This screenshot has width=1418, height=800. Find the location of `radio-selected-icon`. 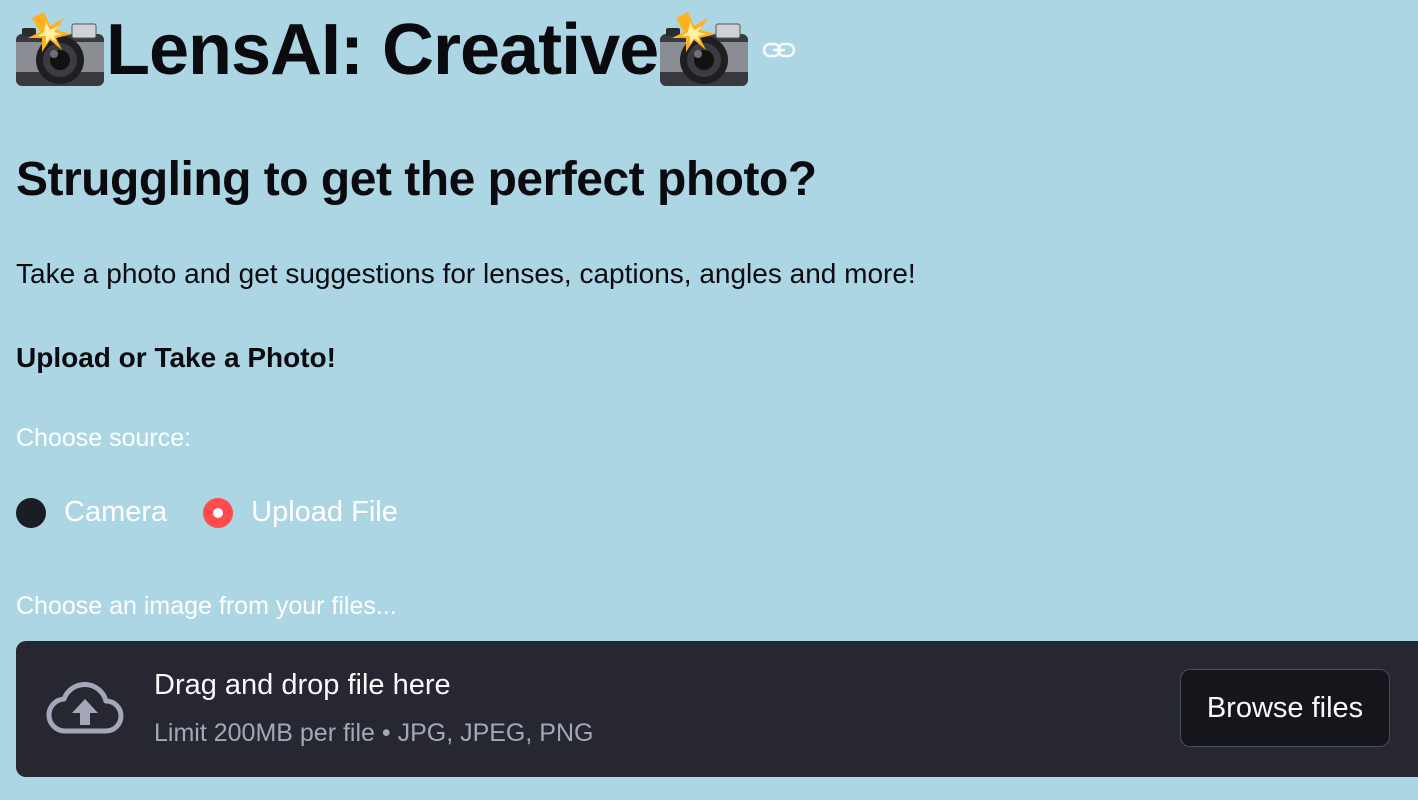

radio-selected-icon is located at coordinates (218, 512).